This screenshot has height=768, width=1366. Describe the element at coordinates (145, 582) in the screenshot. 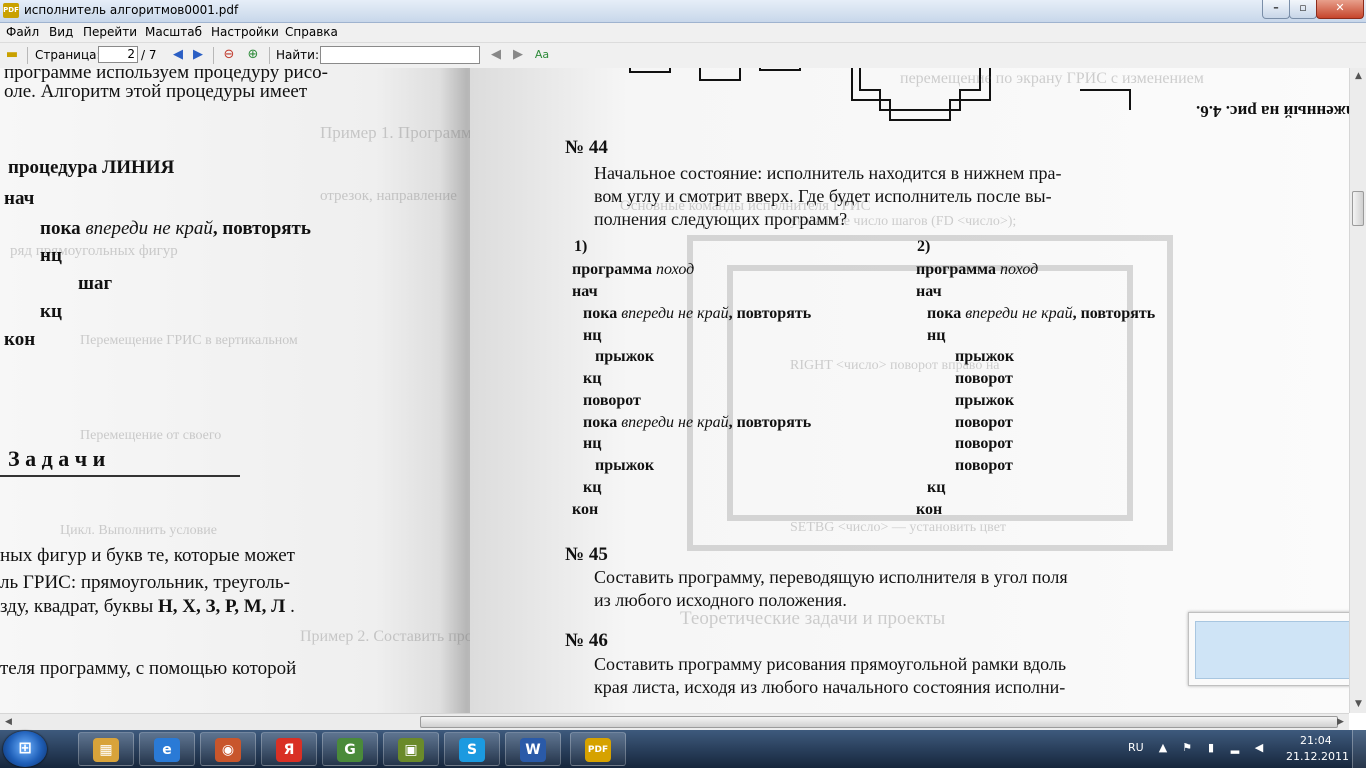

I see `task-text-line: ль ГРИС: прямоугольник, треуголь-` at that location.